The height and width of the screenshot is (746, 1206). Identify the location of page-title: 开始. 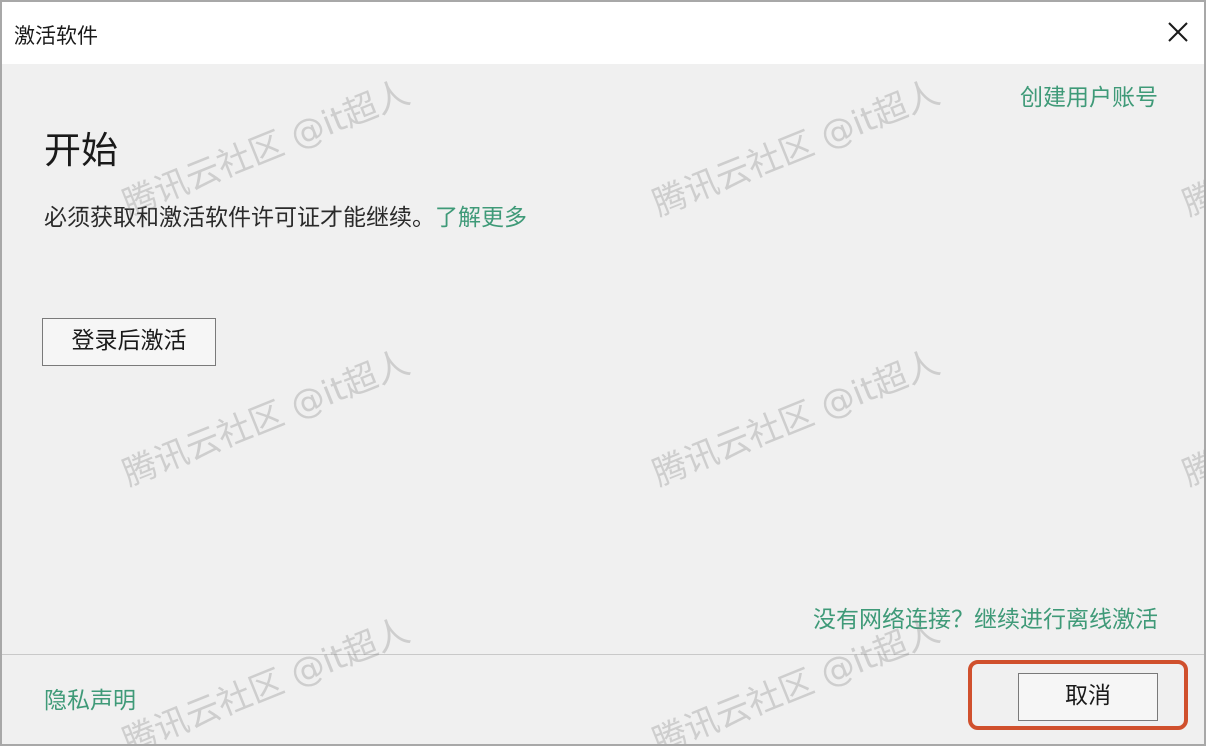
(81, 150).